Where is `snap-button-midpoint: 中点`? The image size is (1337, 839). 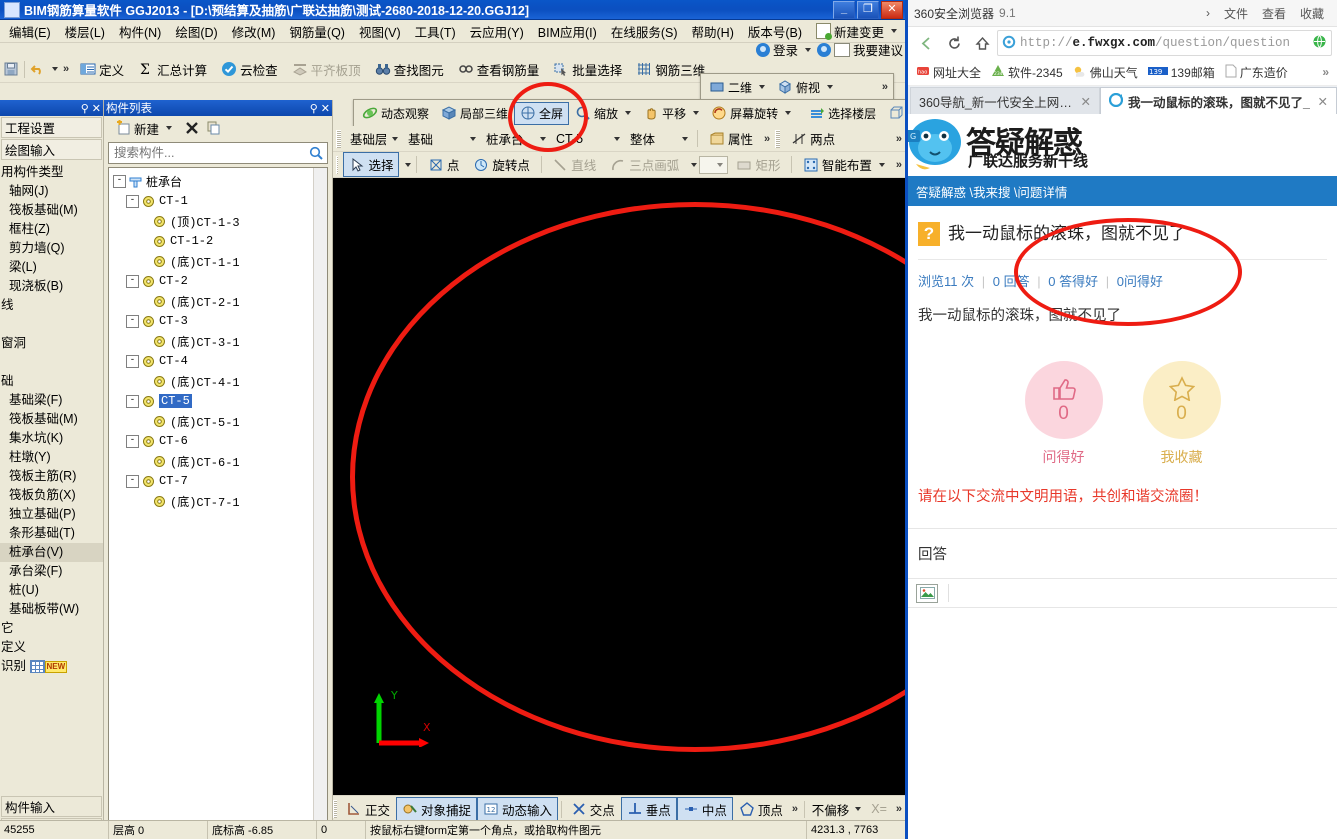
snap-button-midpoint: 中点 is located at coordinates (704, 809).